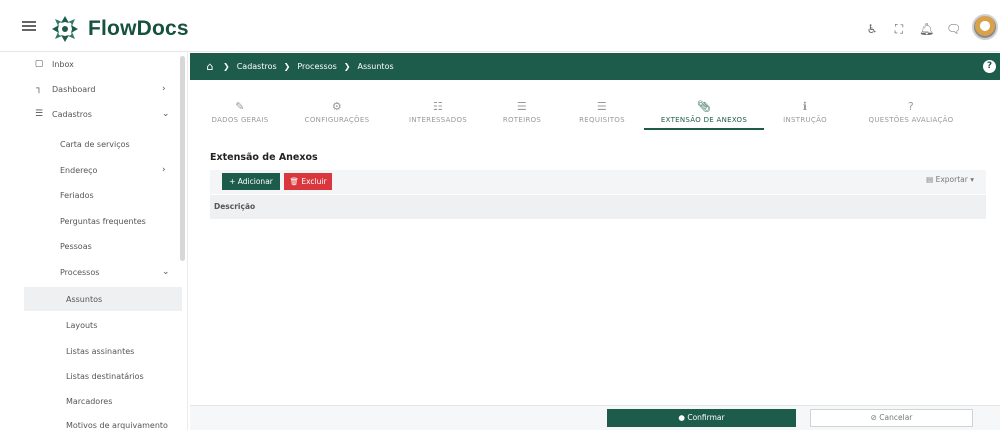  Describe the element at coordinates (805, 115) in the screenshot. I see `tab-instrucao: ℹ INSTRUÇÃO` at that location.